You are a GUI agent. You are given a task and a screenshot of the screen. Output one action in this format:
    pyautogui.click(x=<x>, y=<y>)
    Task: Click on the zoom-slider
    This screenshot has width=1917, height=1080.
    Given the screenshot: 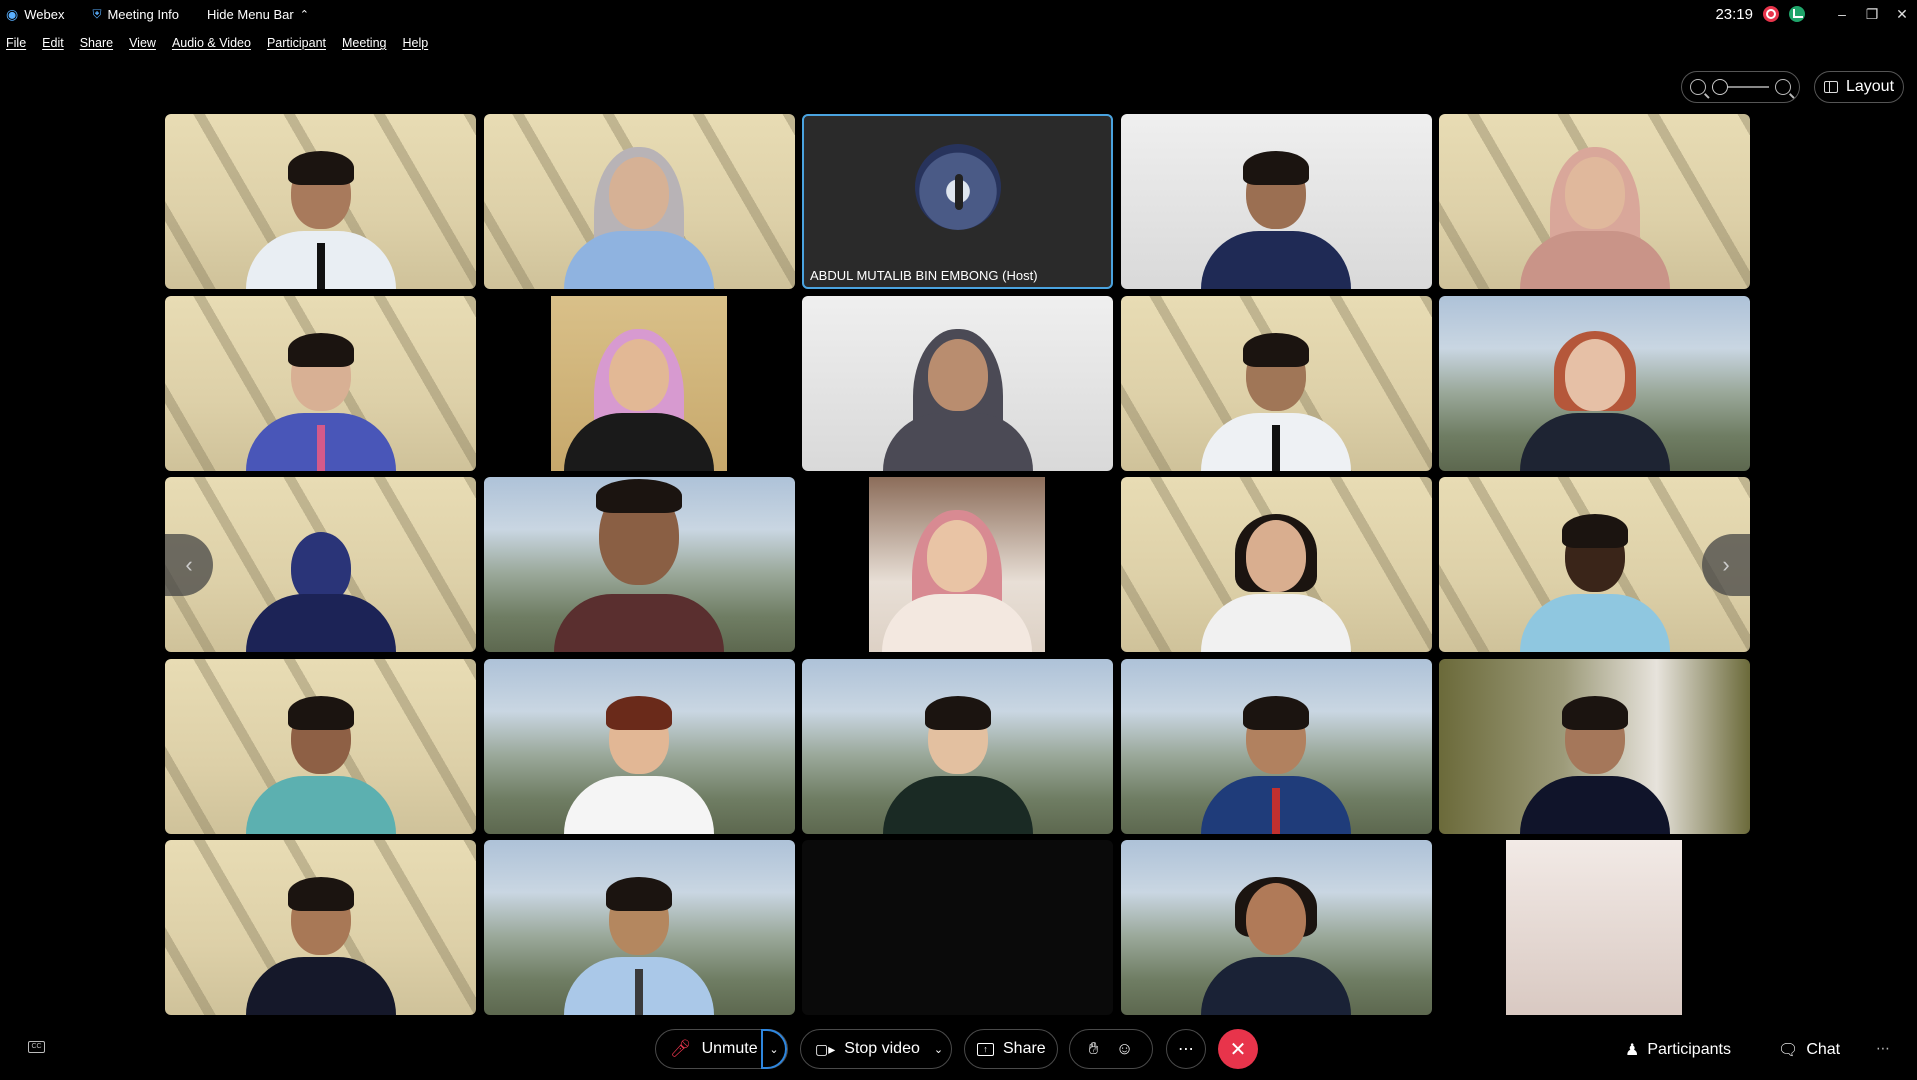 What is the action you would take?
    pyautogui.click(x=1740, y=87)
    